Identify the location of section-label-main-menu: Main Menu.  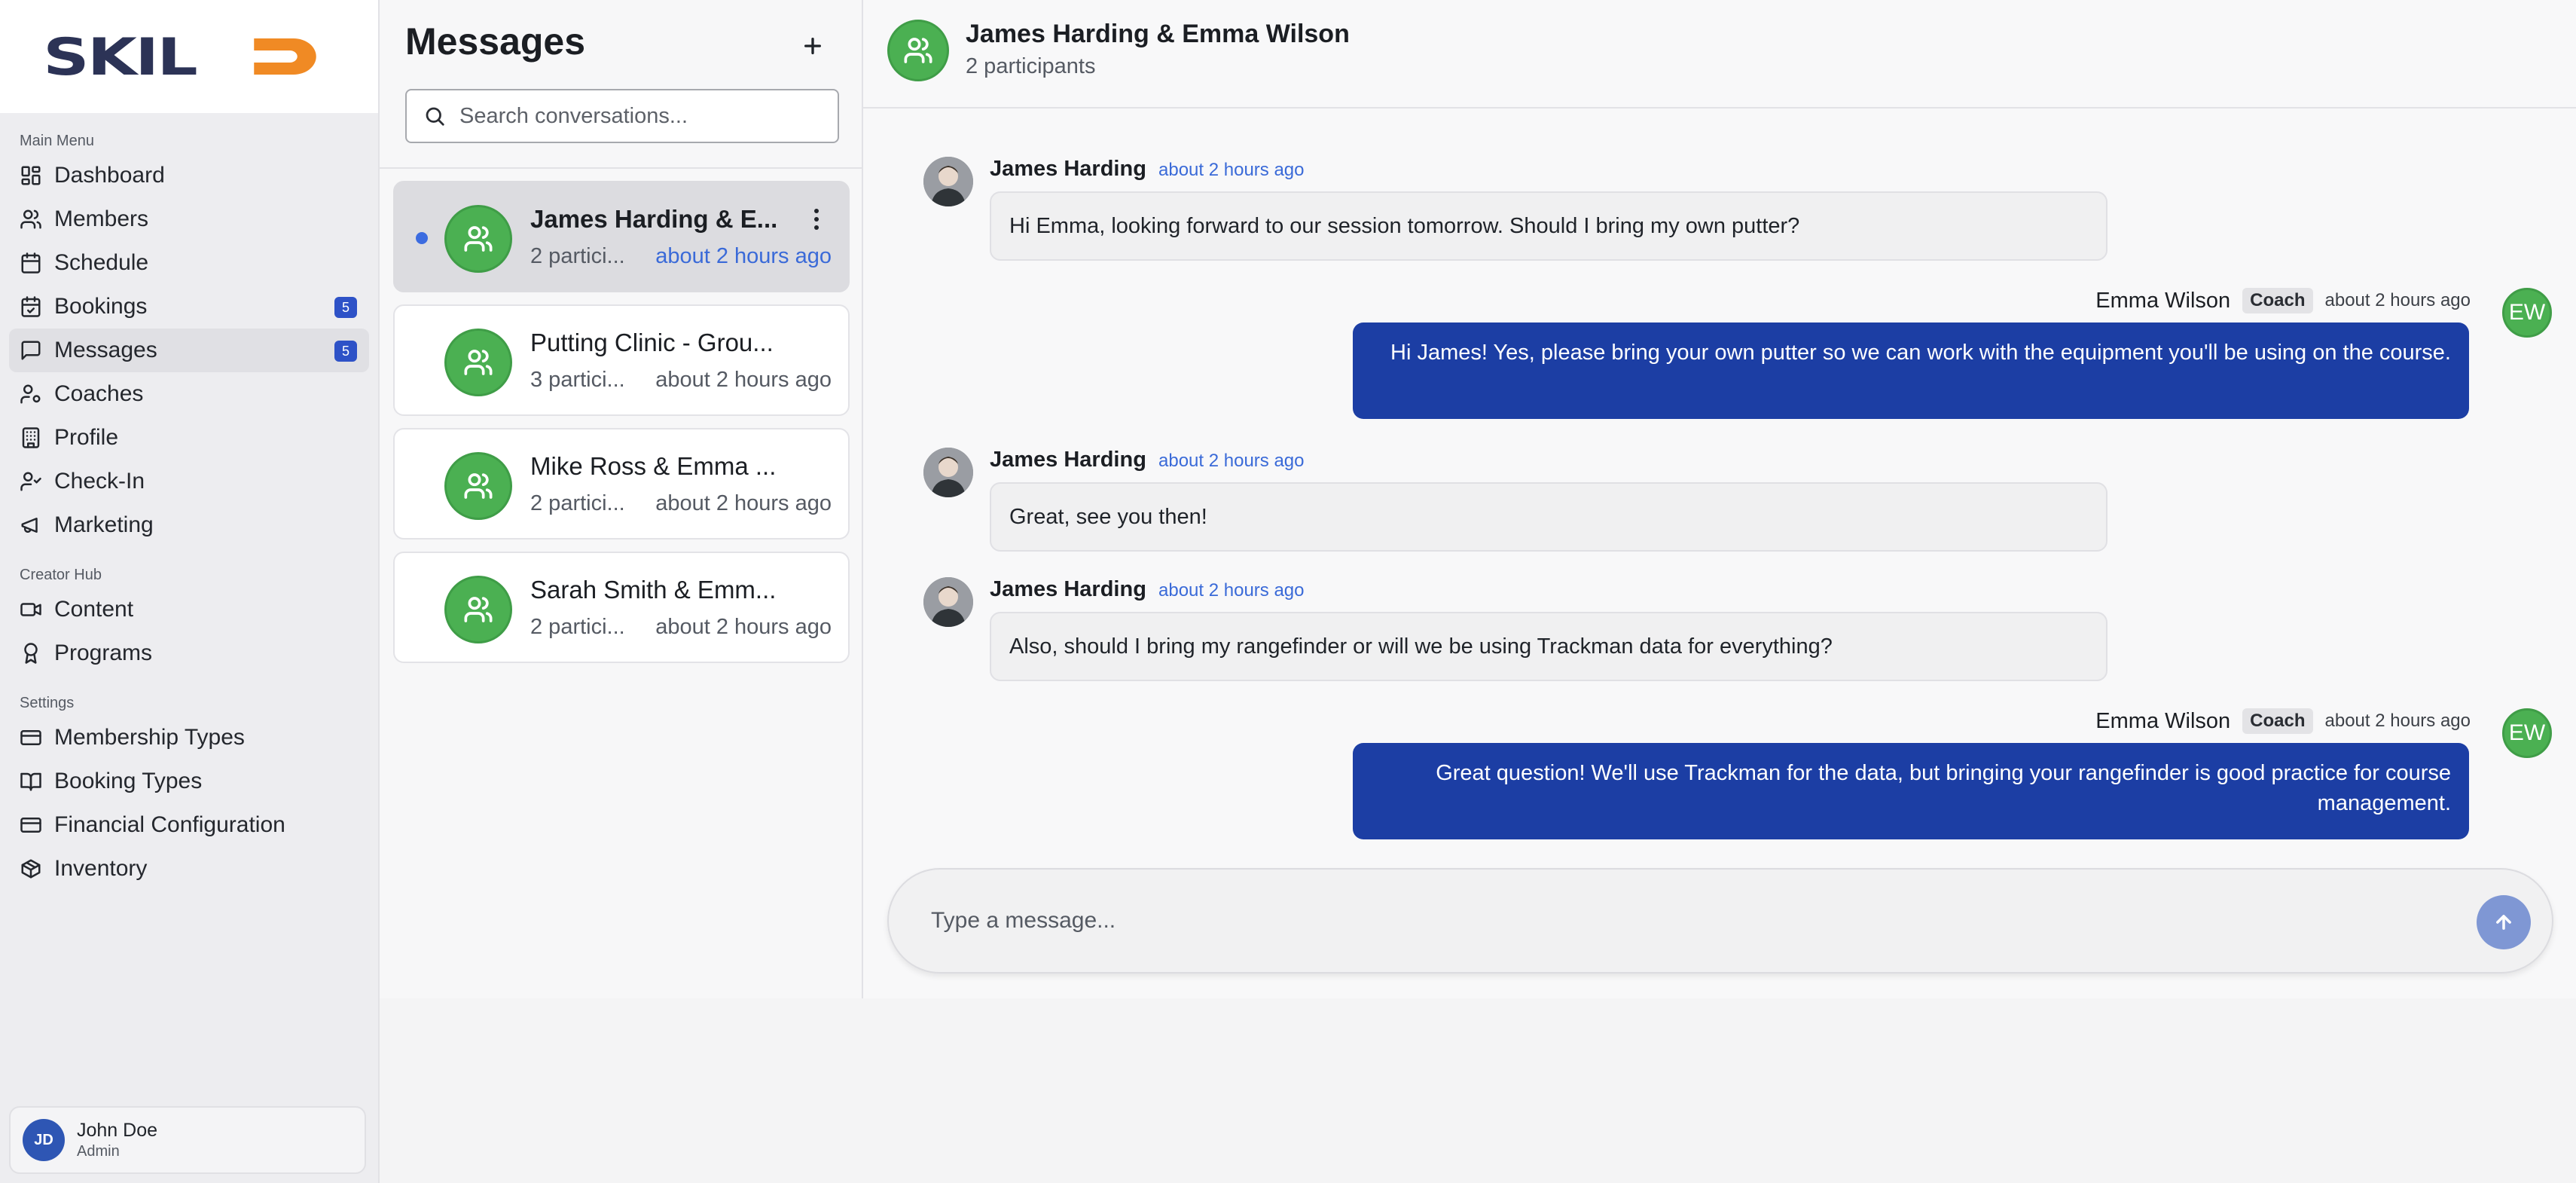
(57, 141).